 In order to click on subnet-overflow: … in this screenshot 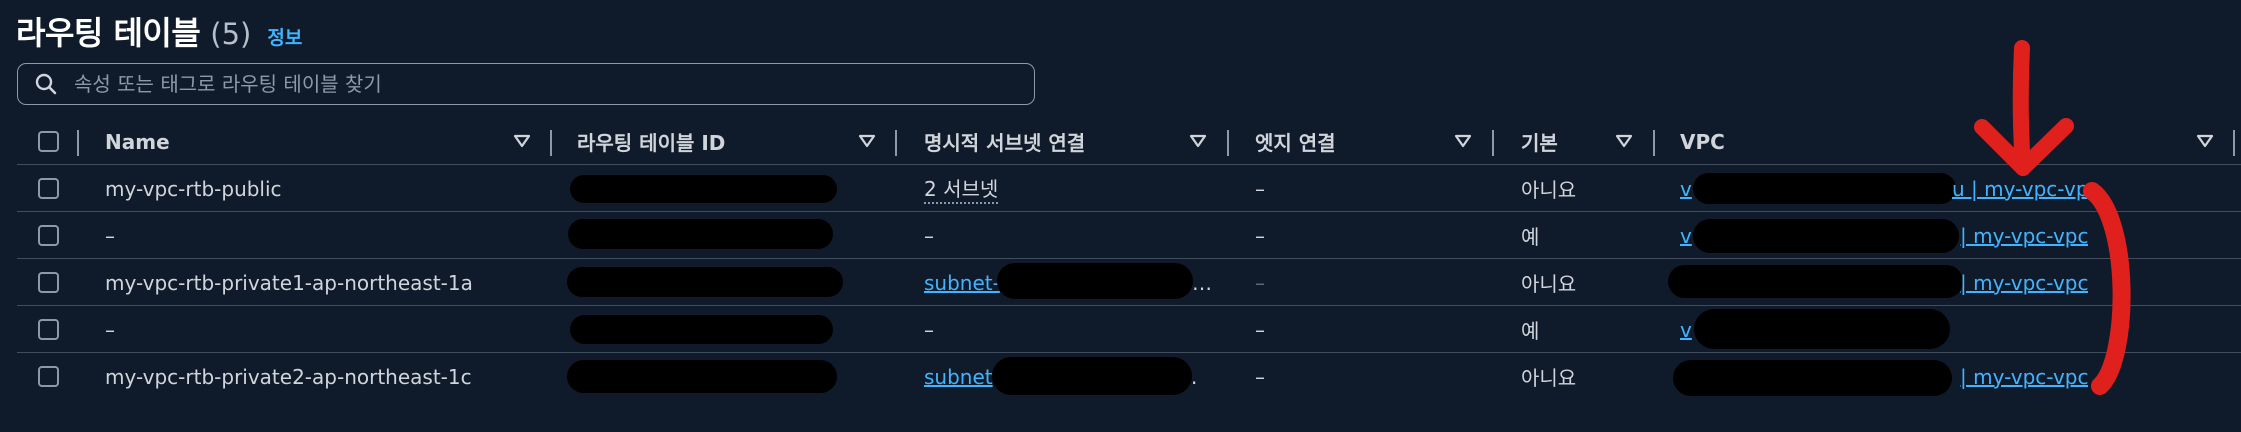, I will do `click(1202, 282)`.